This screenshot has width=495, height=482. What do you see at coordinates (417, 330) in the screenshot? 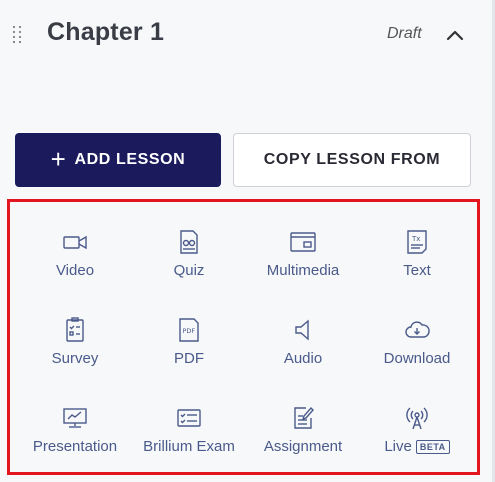
I see `download-icon` at bounding box center [417, 330].